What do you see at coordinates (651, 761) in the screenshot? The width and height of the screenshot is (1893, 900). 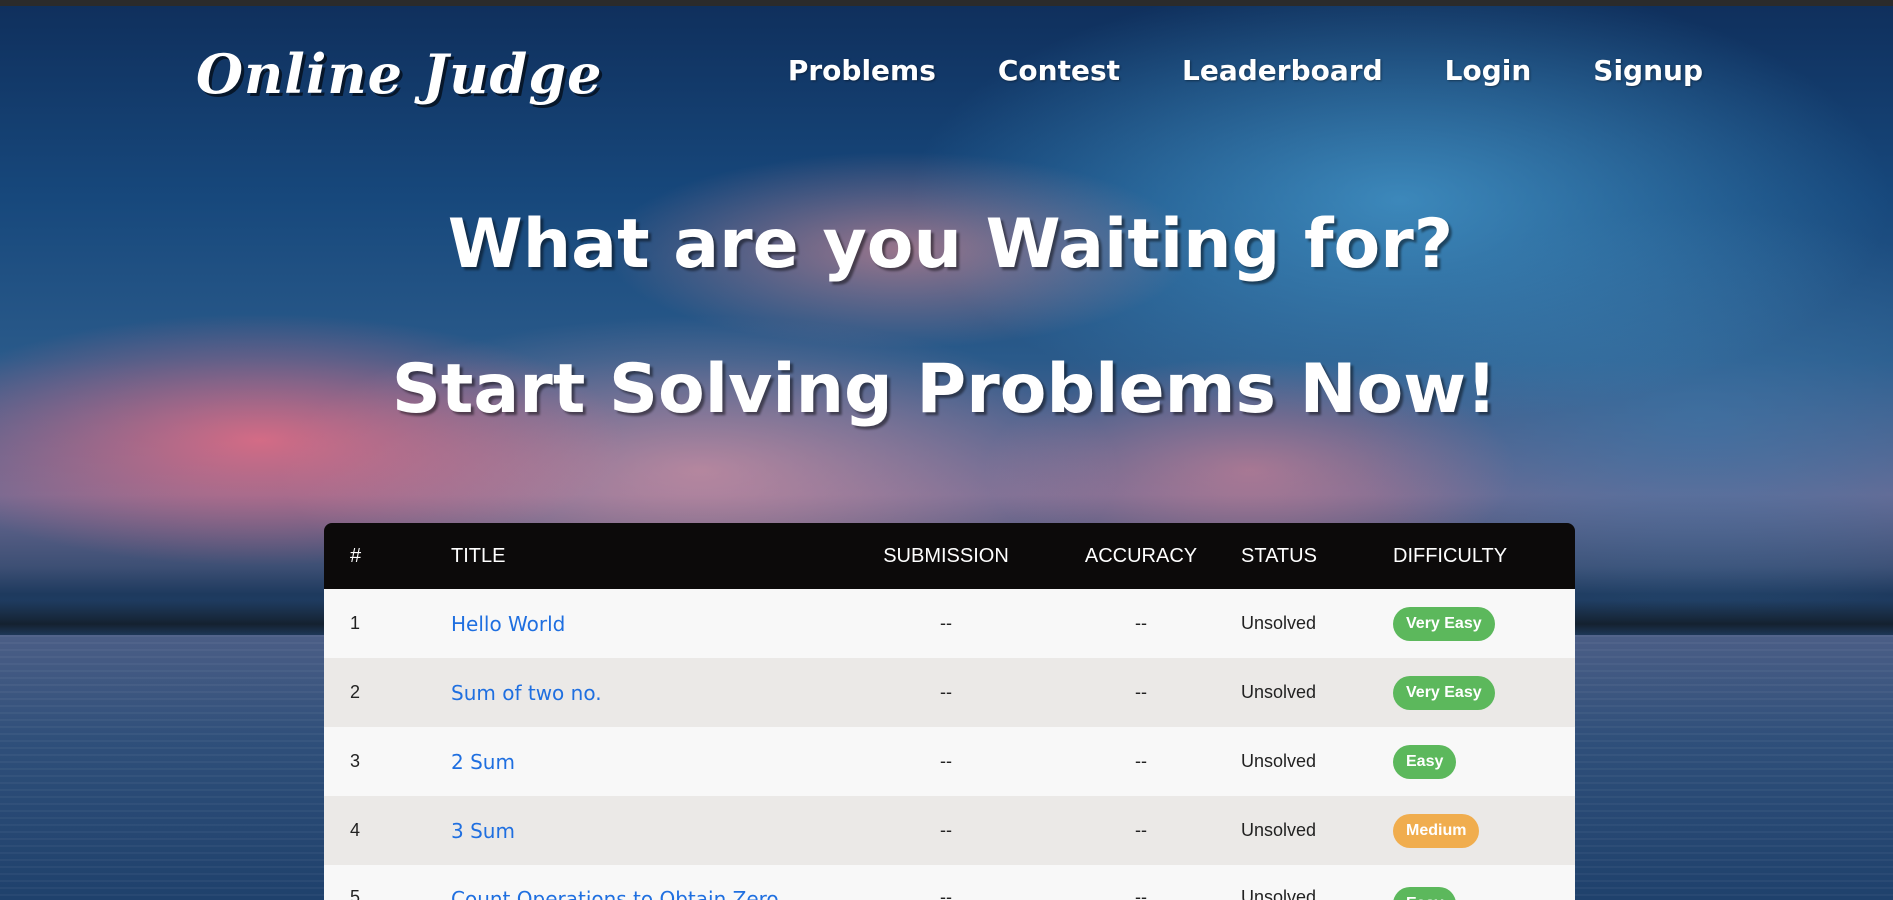 I see `problem-title-cell: 2 Sum` at bounding box center [651, 761].